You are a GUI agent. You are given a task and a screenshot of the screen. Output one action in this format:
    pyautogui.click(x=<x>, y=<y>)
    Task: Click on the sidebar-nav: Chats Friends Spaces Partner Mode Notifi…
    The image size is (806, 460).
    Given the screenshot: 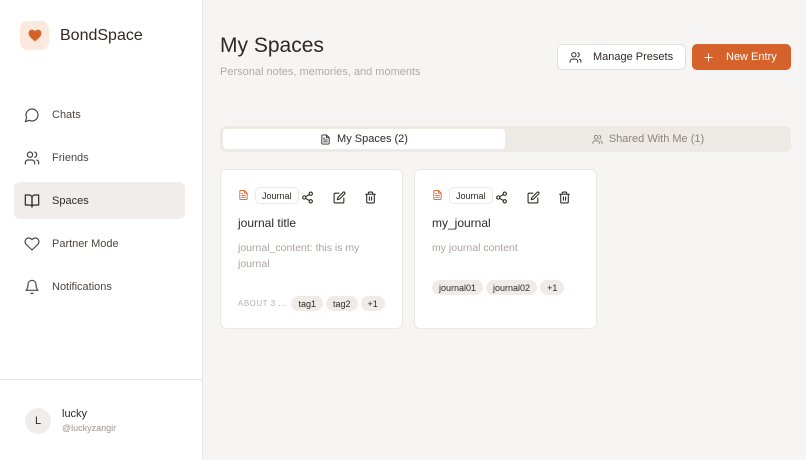 What is the action you would take?
    pyautogui.click(x=99, y=203)
    